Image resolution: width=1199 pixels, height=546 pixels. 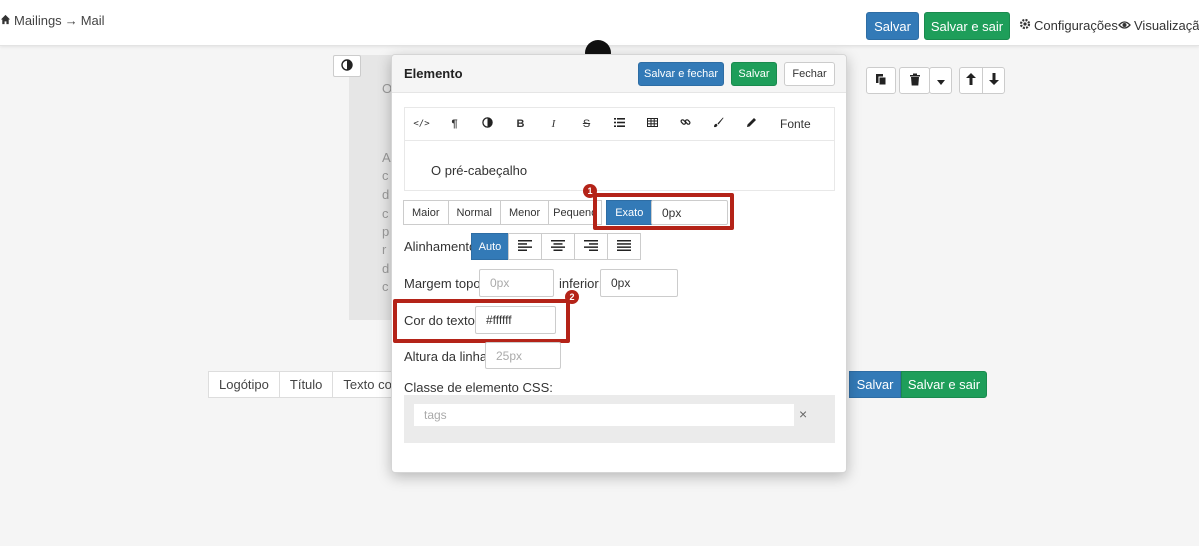 What do you see at coordinates (795, 124) in the screenshot?
I see `font-button: Fonte` at bounding box center [795, 124].